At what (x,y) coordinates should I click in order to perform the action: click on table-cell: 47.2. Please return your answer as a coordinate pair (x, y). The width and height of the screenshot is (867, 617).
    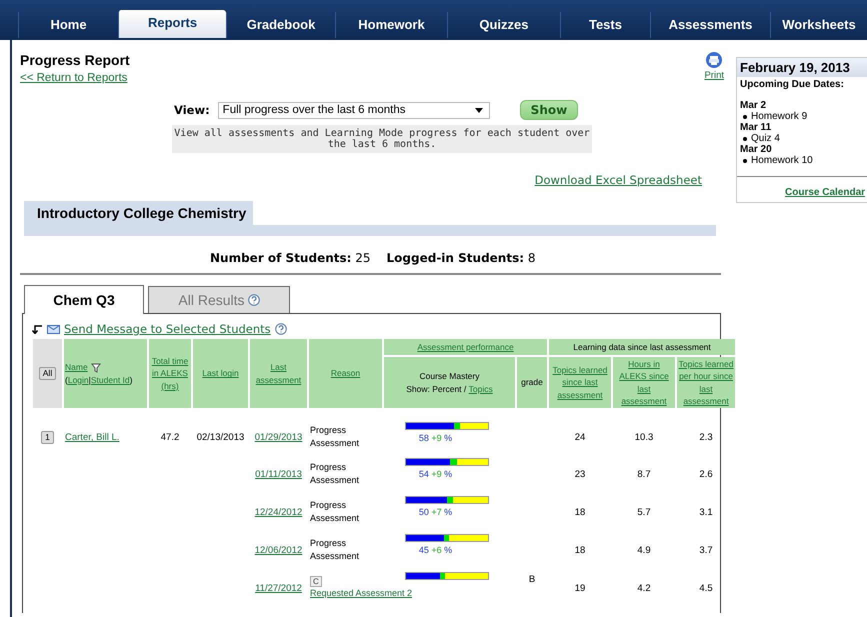
    Looking at the image, I should click on (170, 437).